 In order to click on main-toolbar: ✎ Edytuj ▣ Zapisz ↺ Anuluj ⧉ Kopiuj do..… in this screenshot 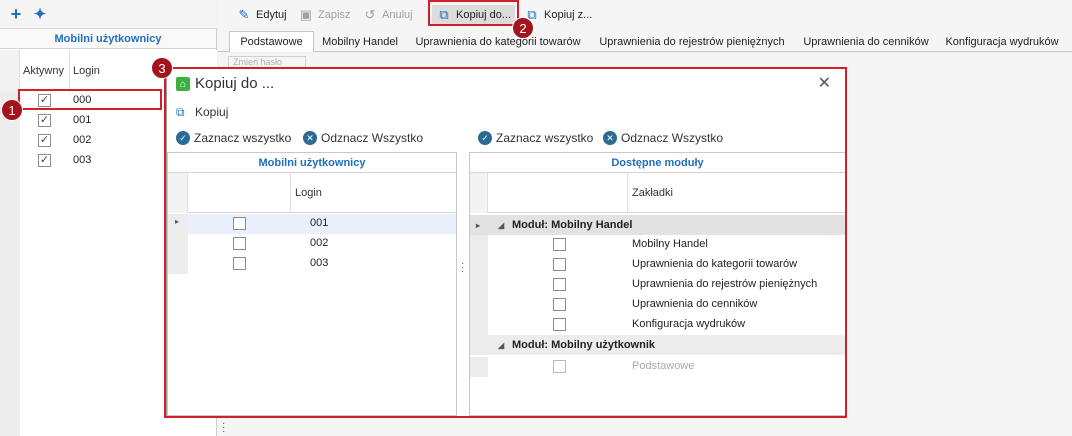, I will do `click(645, 14)`.